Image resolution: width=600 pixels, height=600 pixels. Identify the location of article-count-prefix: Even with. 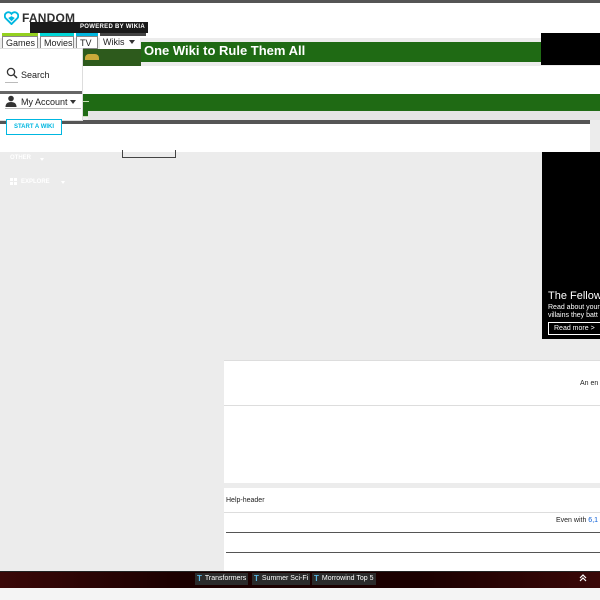
(572, 520).